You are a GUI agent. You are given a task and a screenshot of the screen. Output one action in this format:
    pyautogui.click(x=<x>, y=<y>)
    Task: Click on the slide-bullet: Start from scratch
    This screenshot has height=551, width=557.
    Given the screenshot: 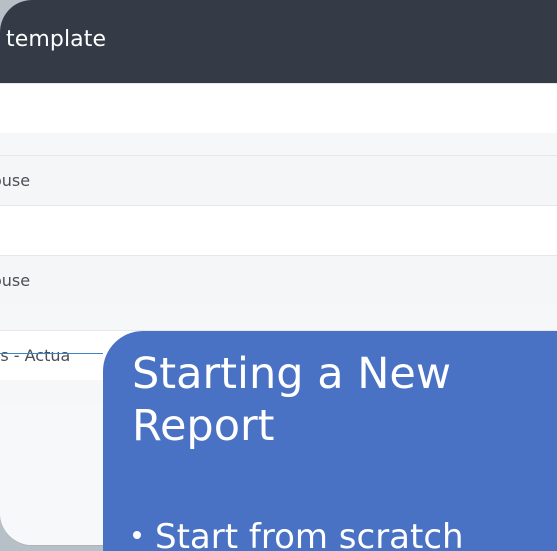 What is the action you would take?
    pyautogui.click(x=298, y=534)
    